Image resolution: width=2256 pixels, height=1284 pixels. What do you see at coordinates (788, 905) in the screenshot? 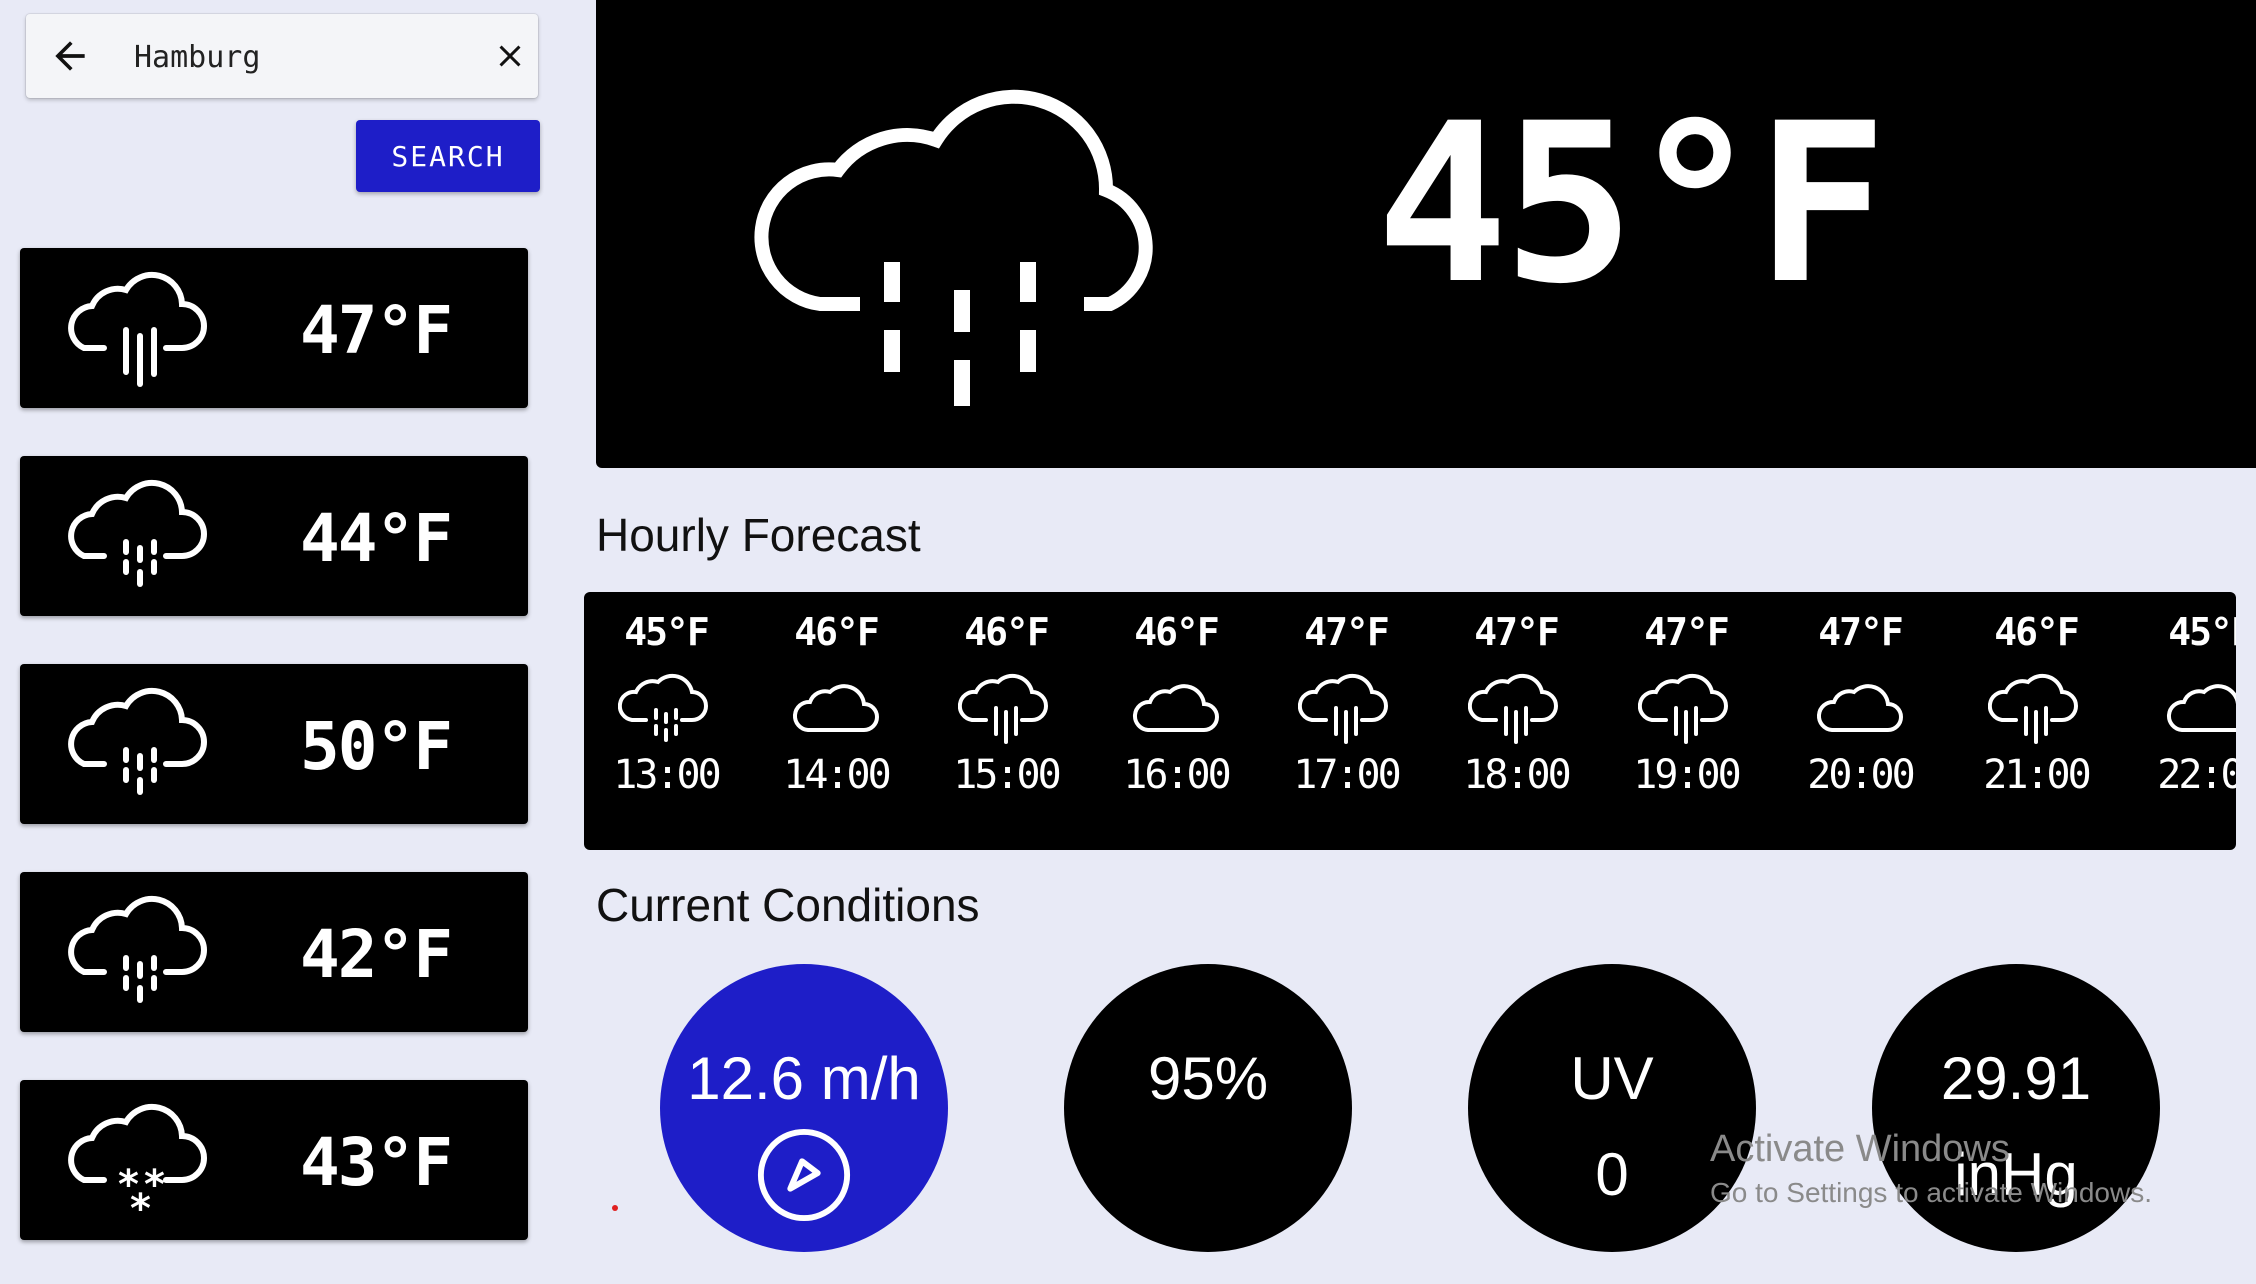
I see `current-conditions-title: Current Conditions` at bounding box center [788, 905].